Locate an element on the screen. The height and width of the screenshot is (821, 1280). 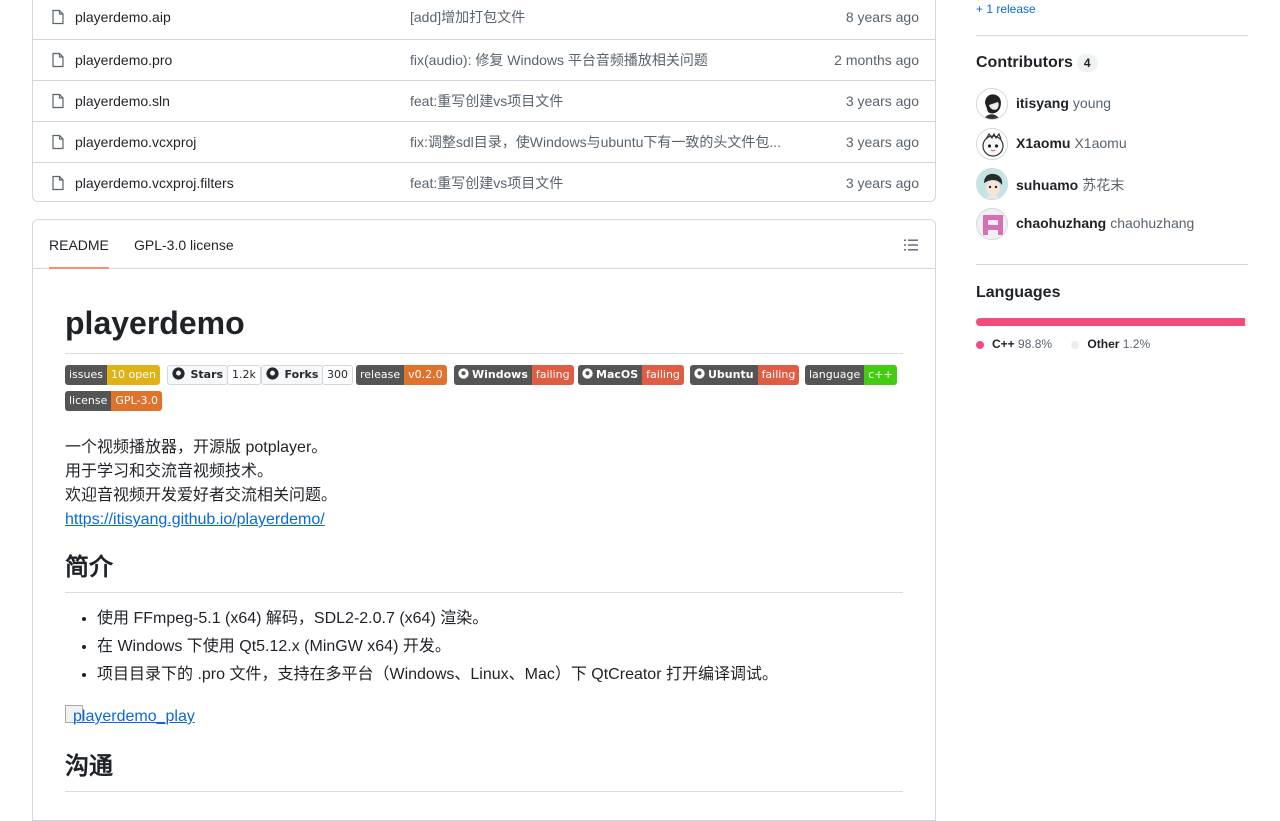
project-link: https://itisyang.github.io/playerdemo/ is located at coordinates (195, 519).